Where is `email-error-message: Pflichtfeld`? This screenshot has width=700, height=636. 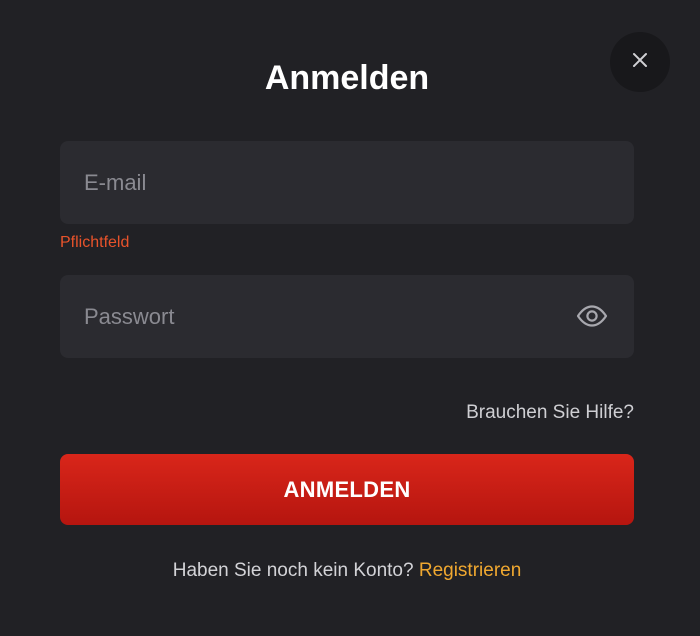
email-error-message: Pflichtfeld is located at coordinates (95, 242).